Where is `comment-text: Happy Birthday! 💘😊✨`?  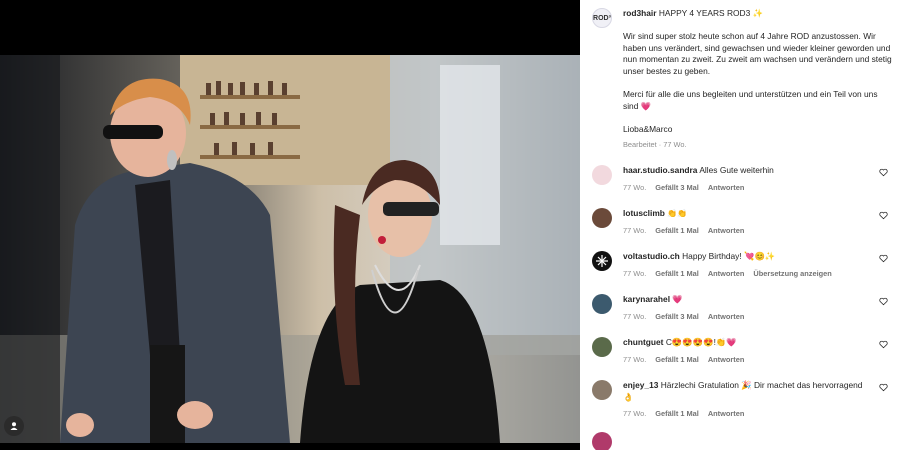
comment-text: Happy Birthday! 💘😊✨ is located at coordinates (729, 256).